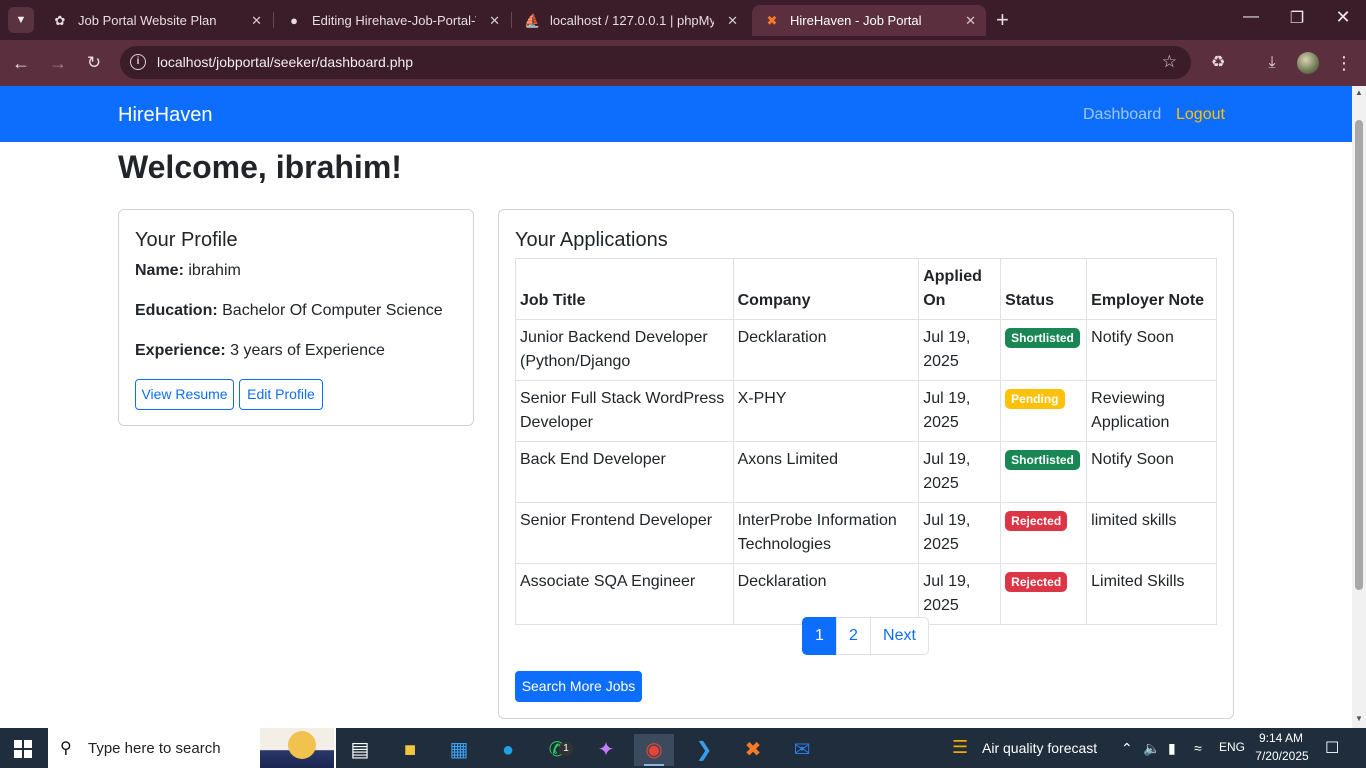 This screenshot has height=768, width=1366. I want to click on clock-time: 9:14 AM, so click(1281, 738).